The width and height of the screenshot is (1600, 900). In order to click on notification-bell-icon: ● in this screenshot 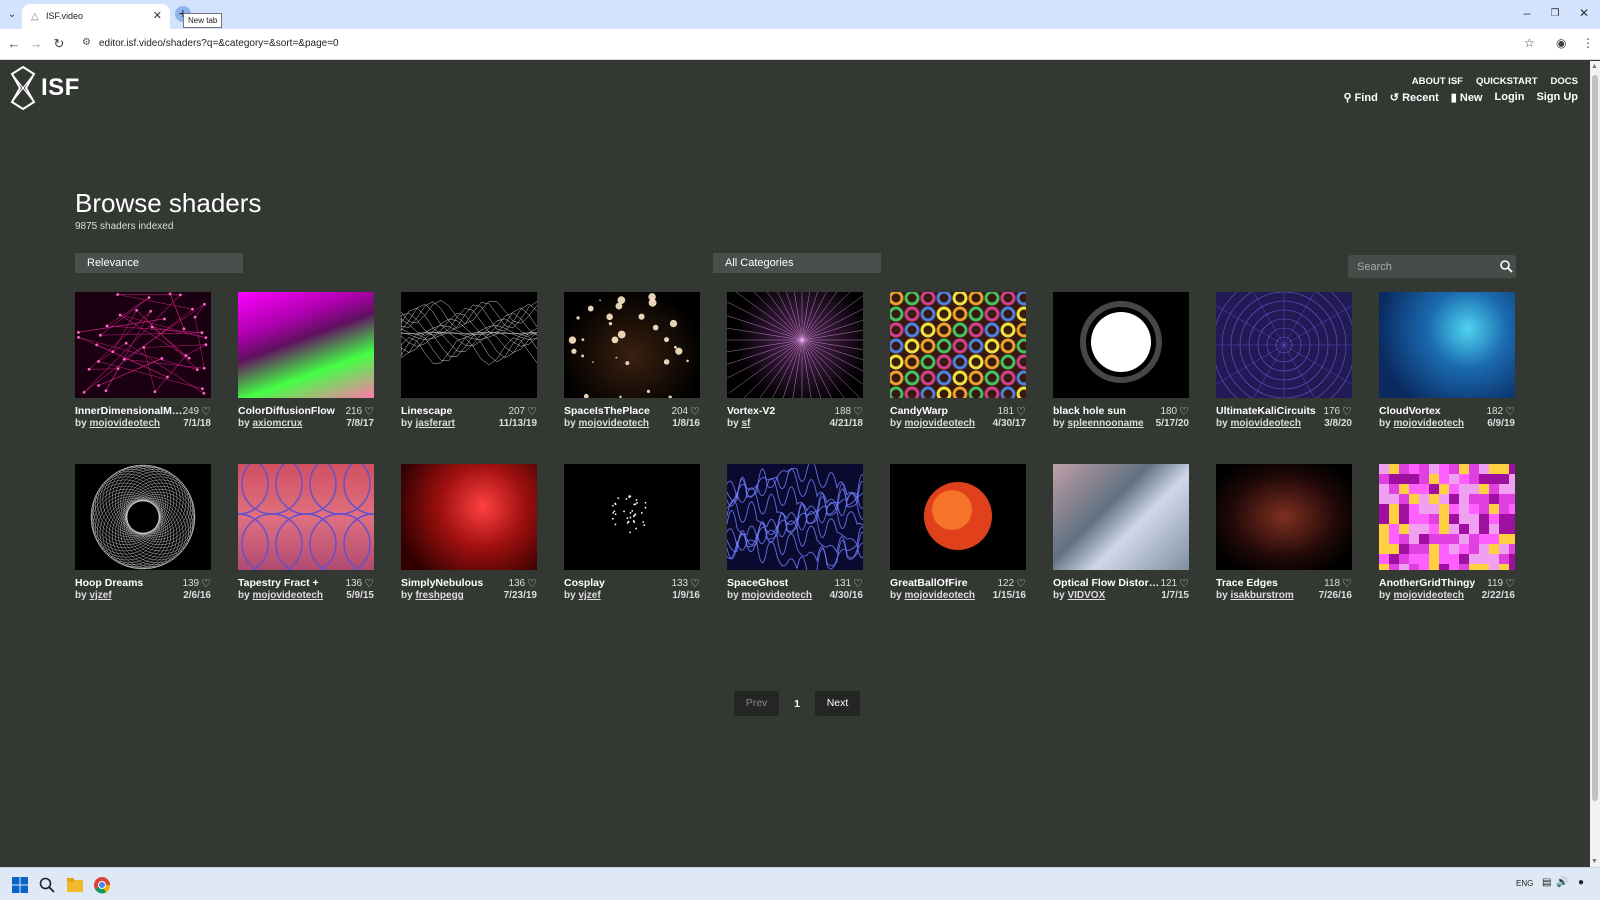, I will do `click(1581, 882)`.